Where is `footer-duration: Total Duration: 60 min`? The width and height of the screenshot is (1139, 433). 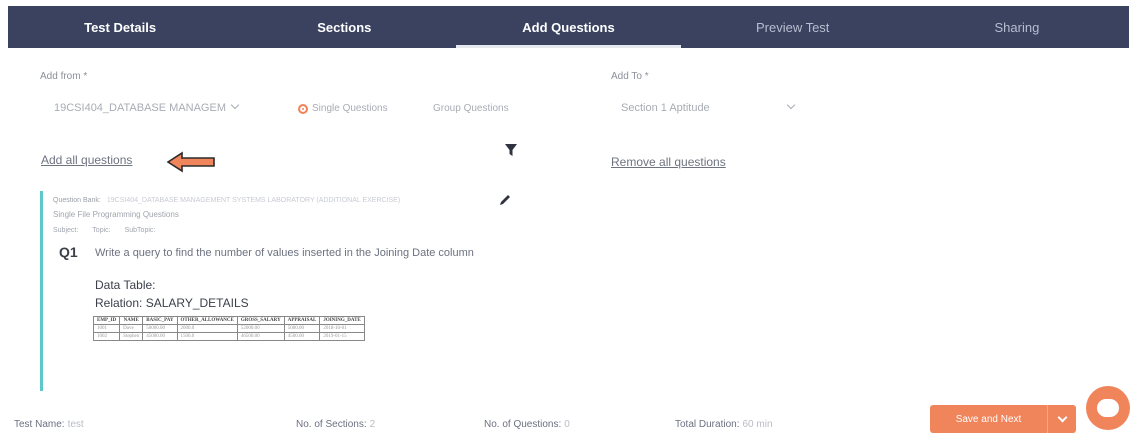 footer-duration: Total Duration: 60 min is located at coordinates (724, 424).